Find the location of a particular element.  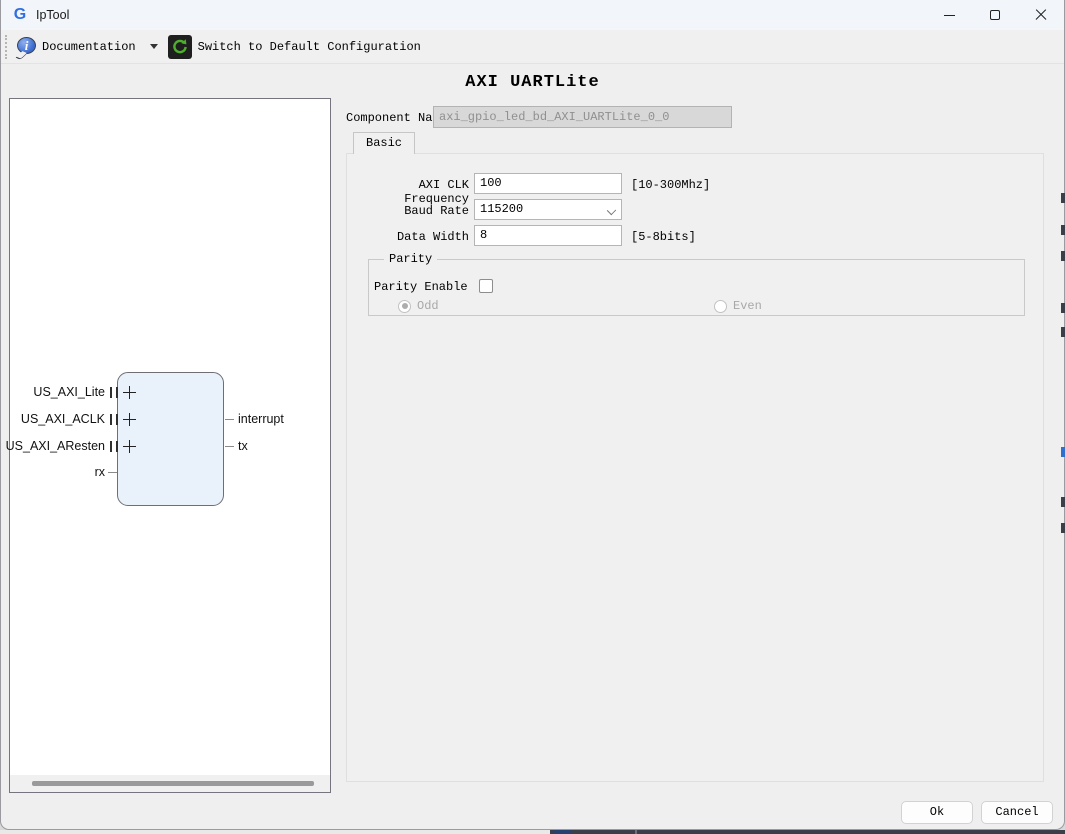

documentation-info-icon: i is located at coordinates (25, 48).